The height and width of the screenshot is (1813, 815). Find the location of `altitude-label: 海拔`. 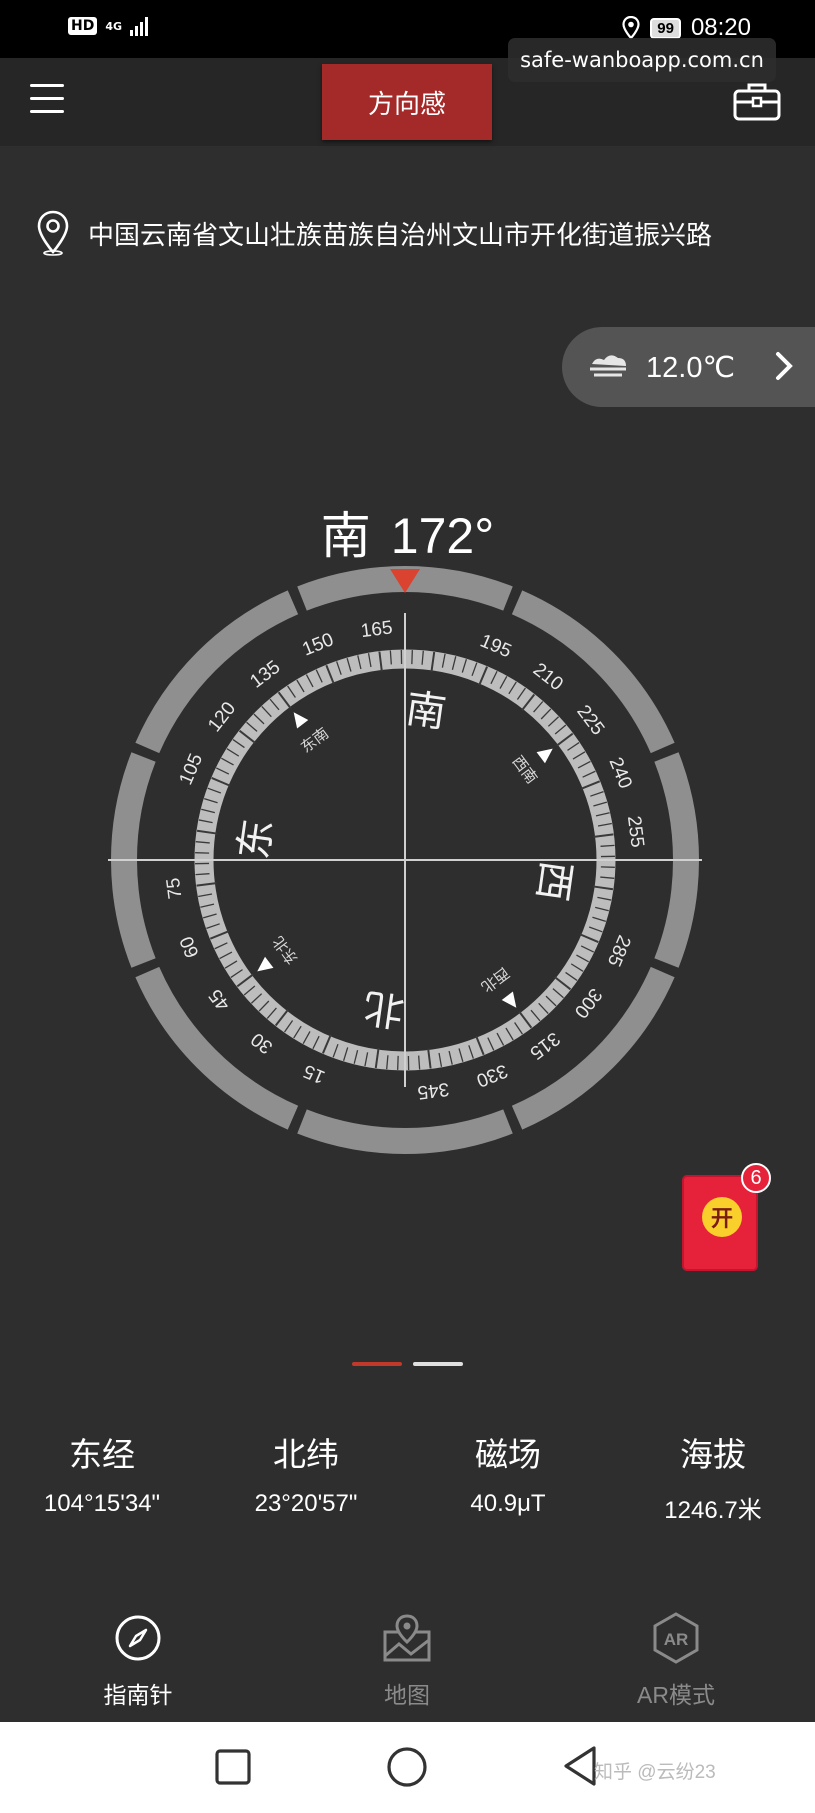

altitude-label: 海拔 is located at coordinates (713, 1454).